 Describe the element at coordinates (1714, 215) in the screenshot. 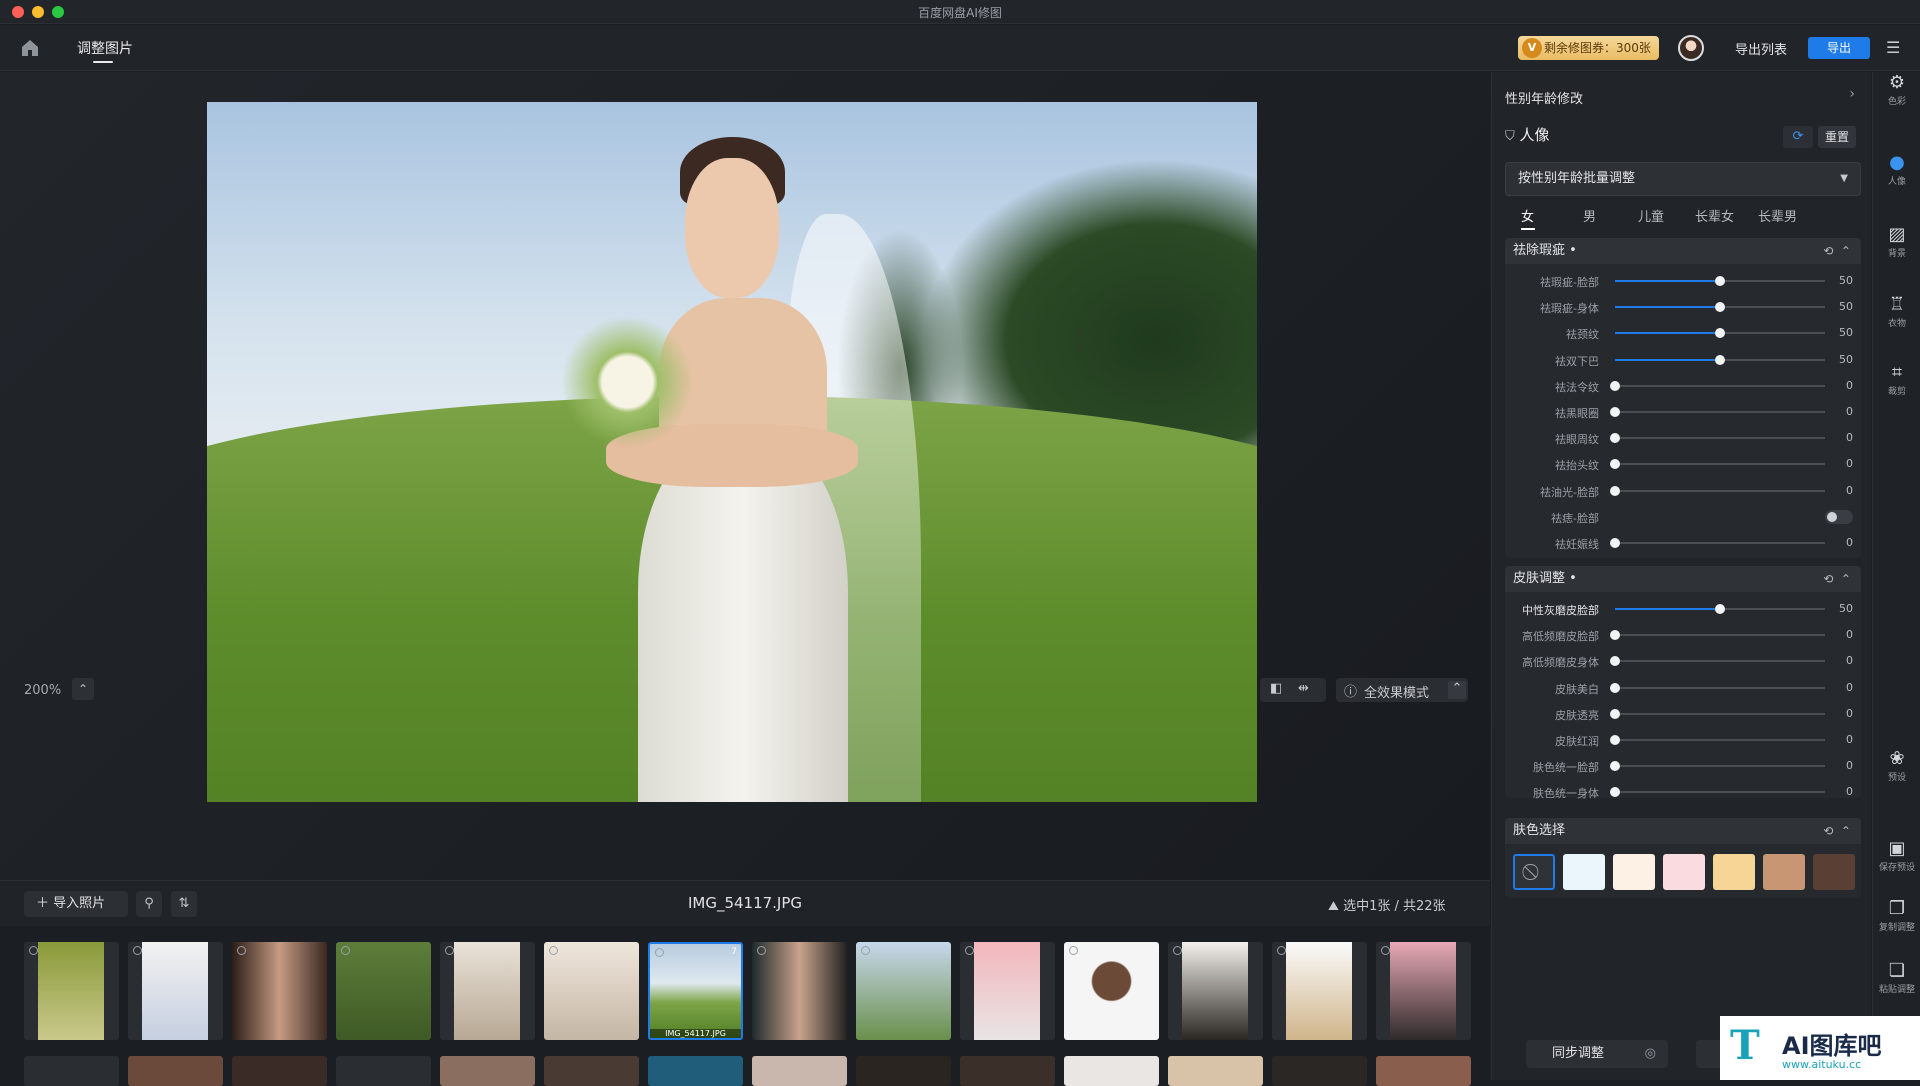

I see `tab-elder-female: 长辈女` at that location.